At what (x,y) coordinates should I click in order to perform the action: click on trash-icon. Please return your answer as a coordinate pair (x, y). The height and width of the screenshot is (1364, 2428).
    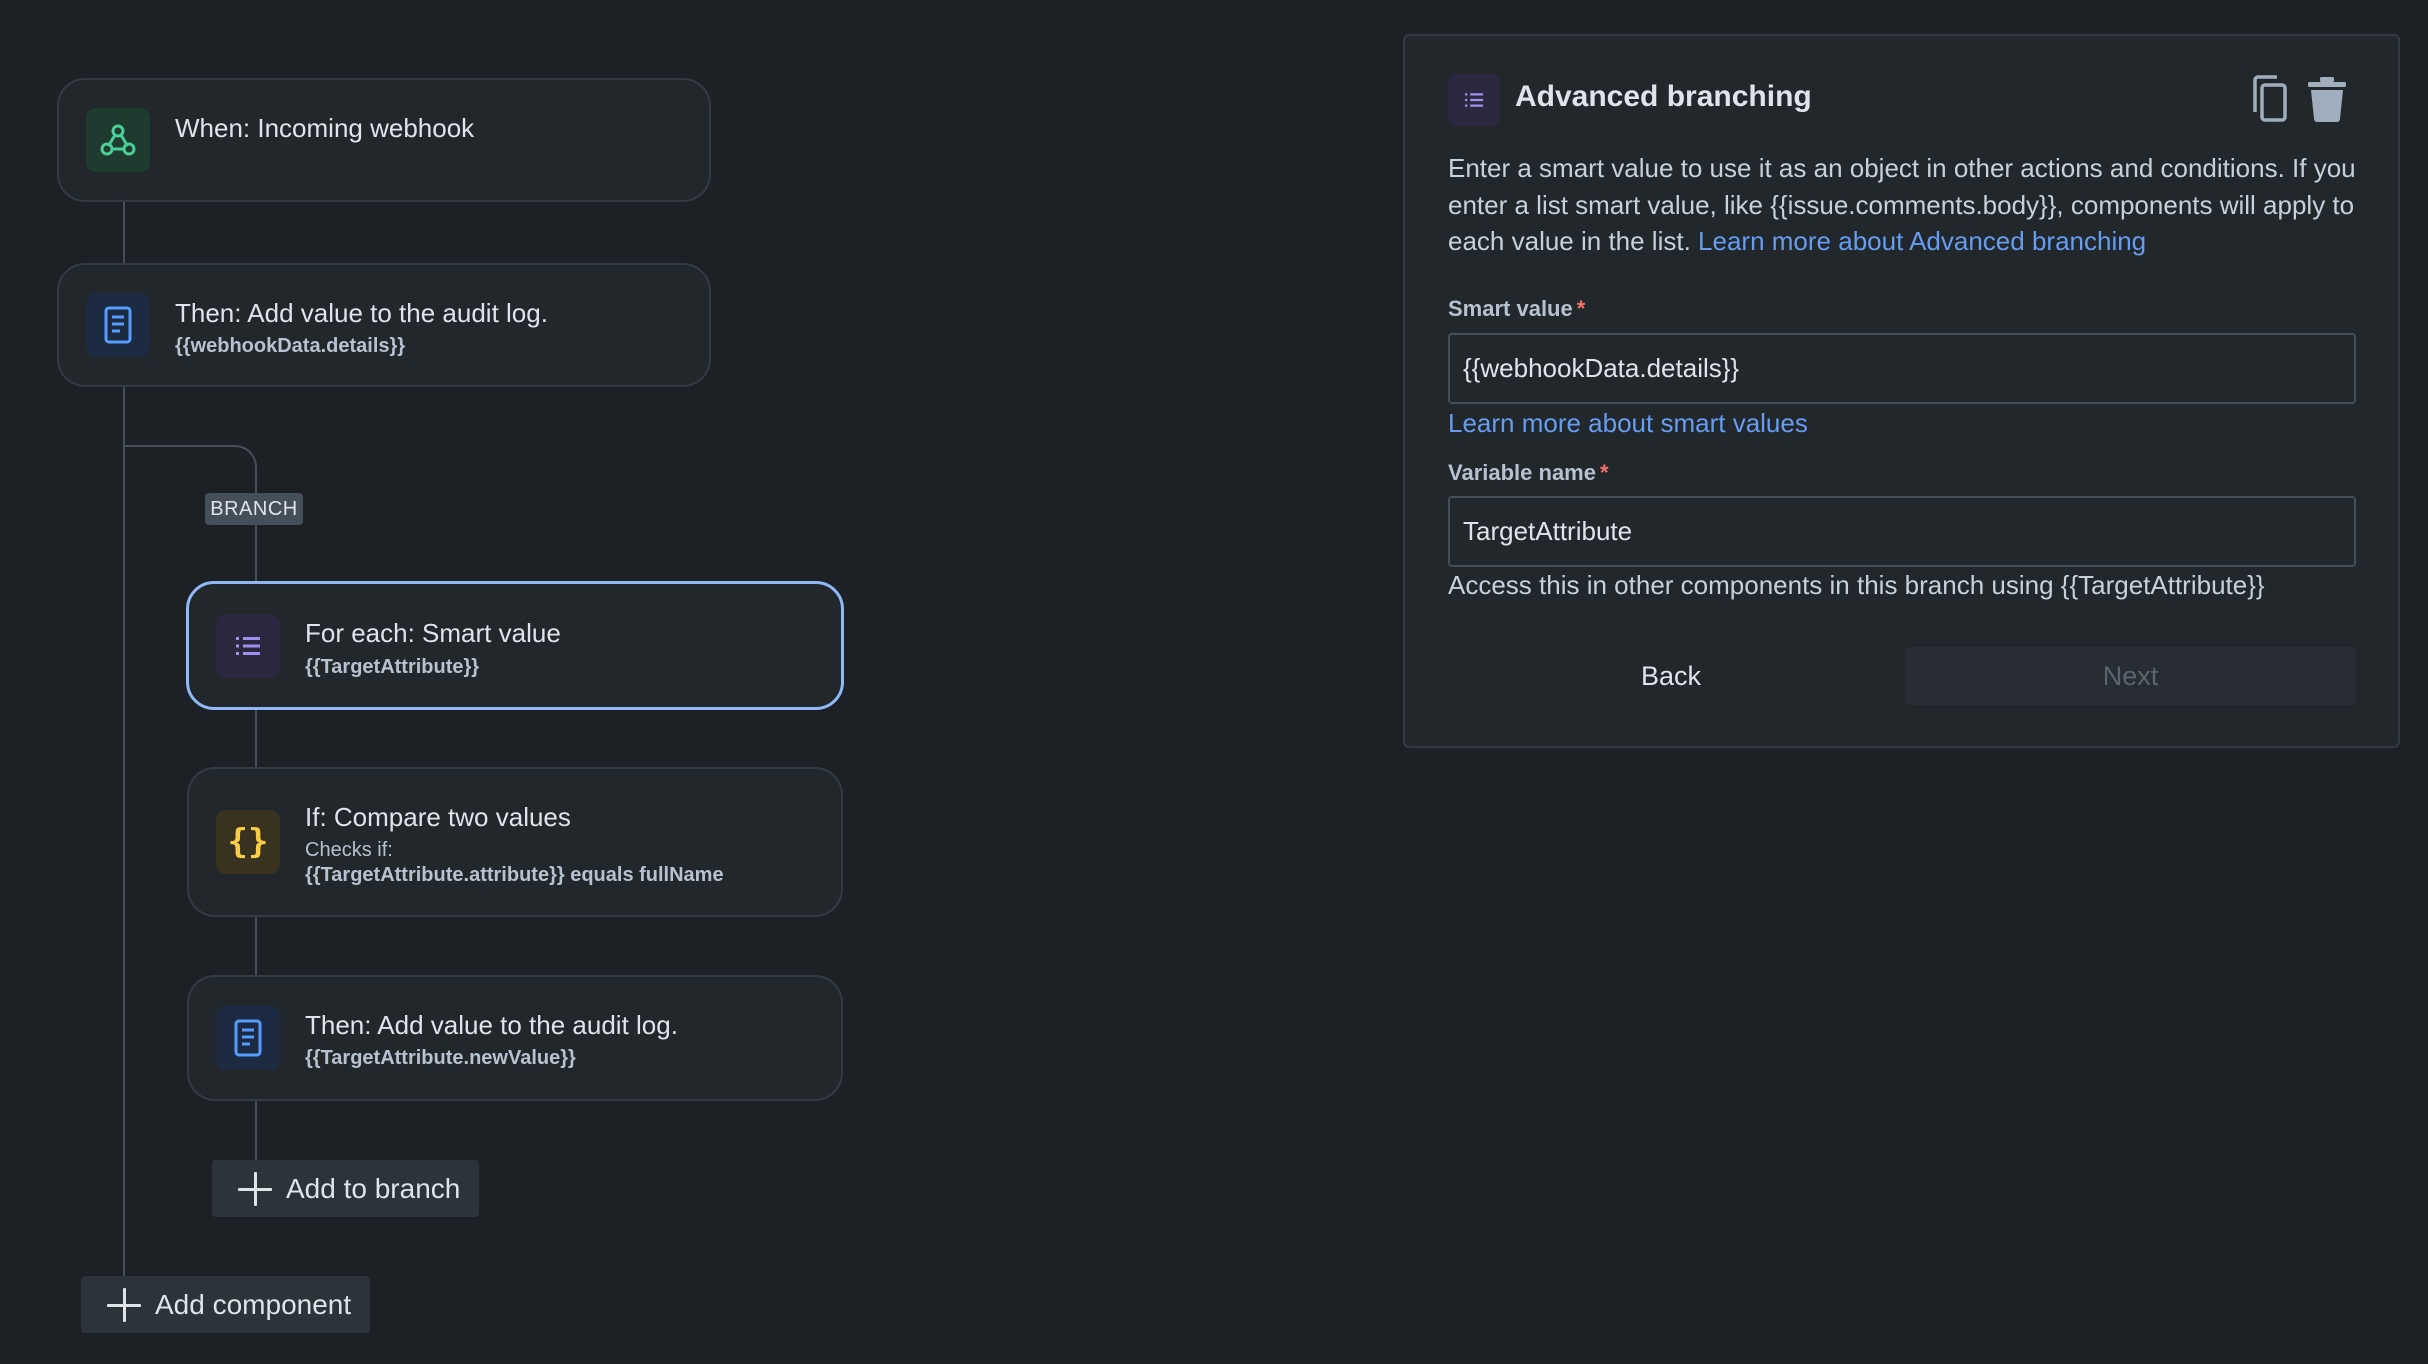
    Looking at the image, I should click on (2327, 99).